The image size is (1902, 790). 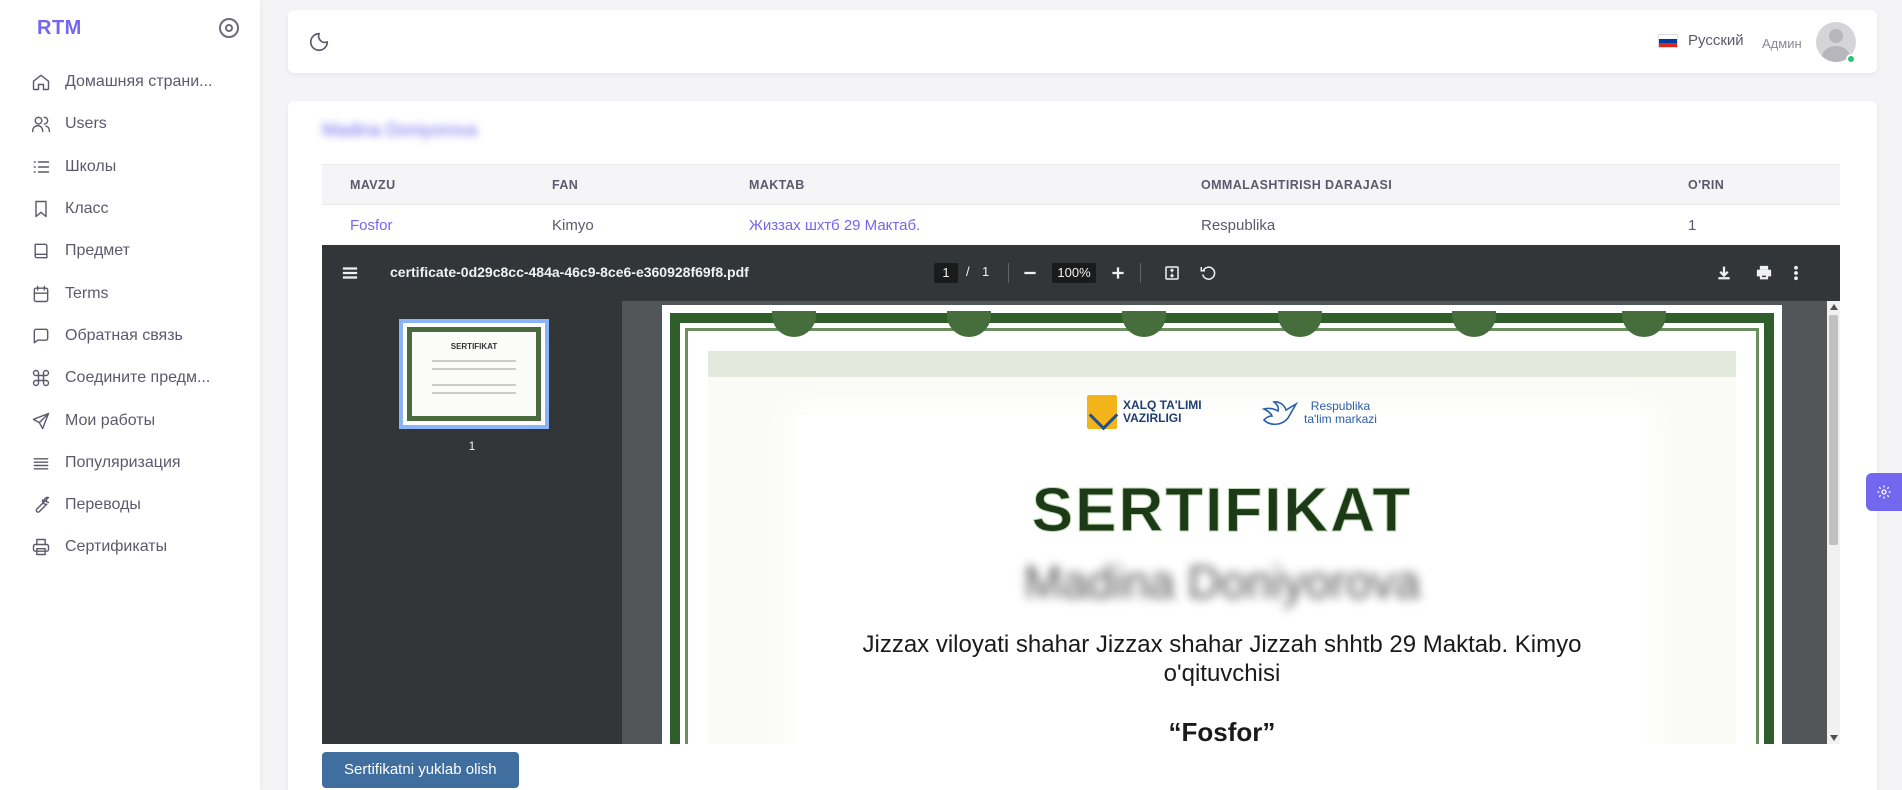 I want to click on sidebar-item-label: Переводы, so click(x=103, y=505).